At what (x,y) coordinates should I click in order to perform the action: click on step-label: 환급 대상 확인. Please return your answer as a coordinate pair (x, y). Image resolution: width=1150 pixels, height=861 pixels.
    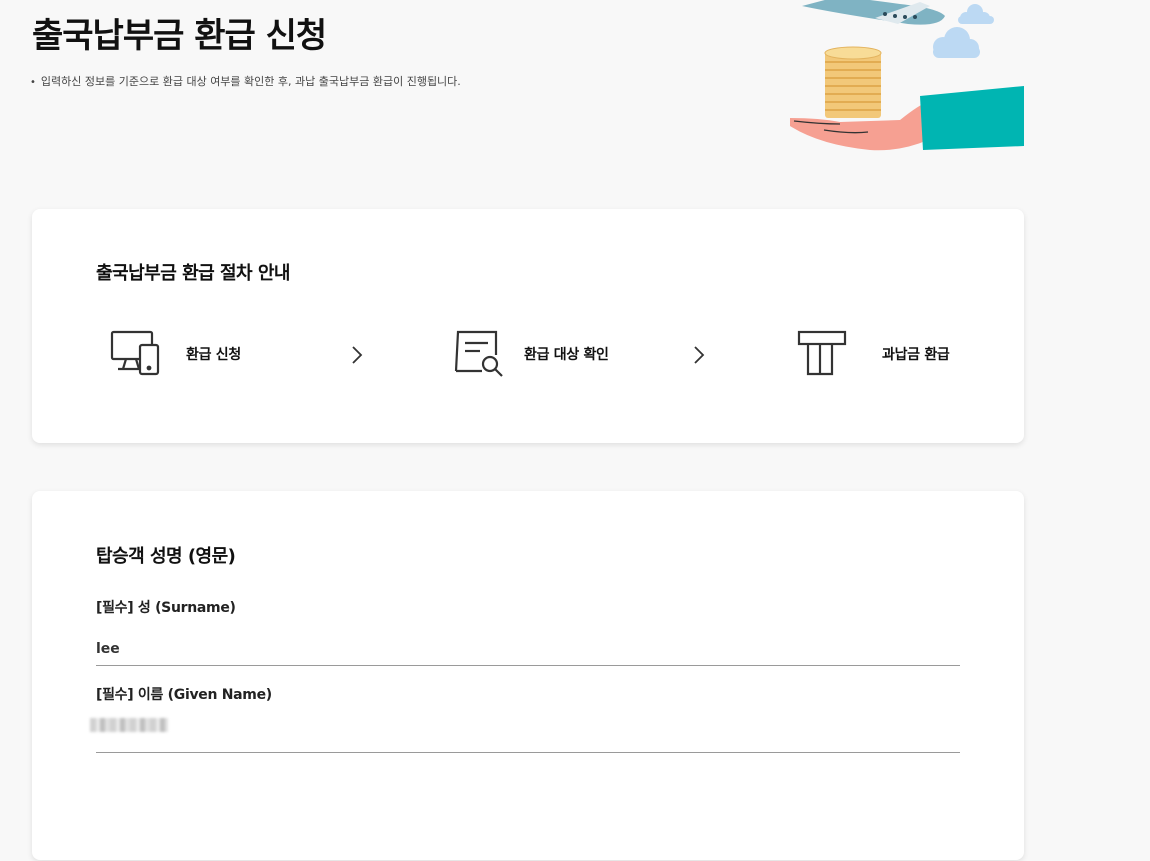
    Looking at the image, I should click on (566, 355).